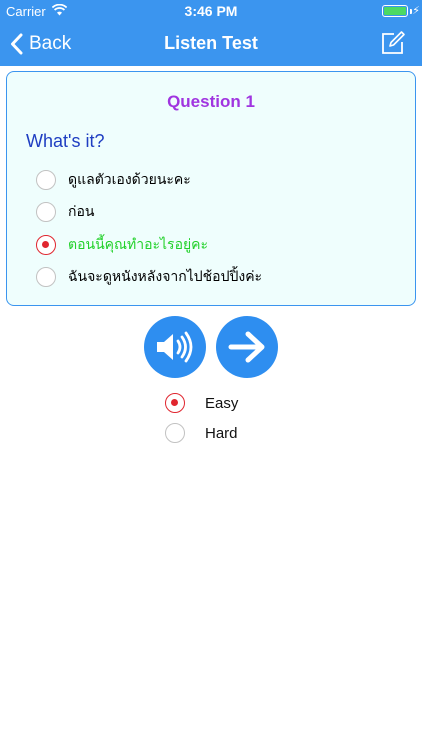  I want to click on battery-icon, so click(395, 11).